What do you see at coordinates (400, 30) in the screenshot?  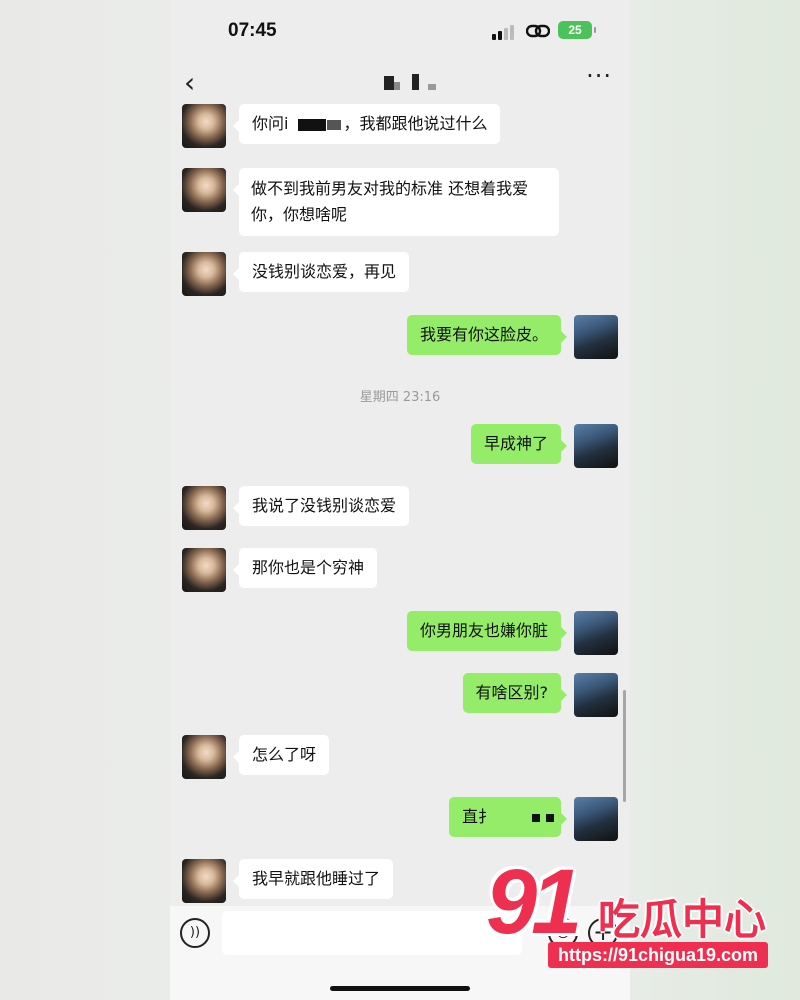 I see `status-bar: 07:45 25` at bounding box center [400, 30].